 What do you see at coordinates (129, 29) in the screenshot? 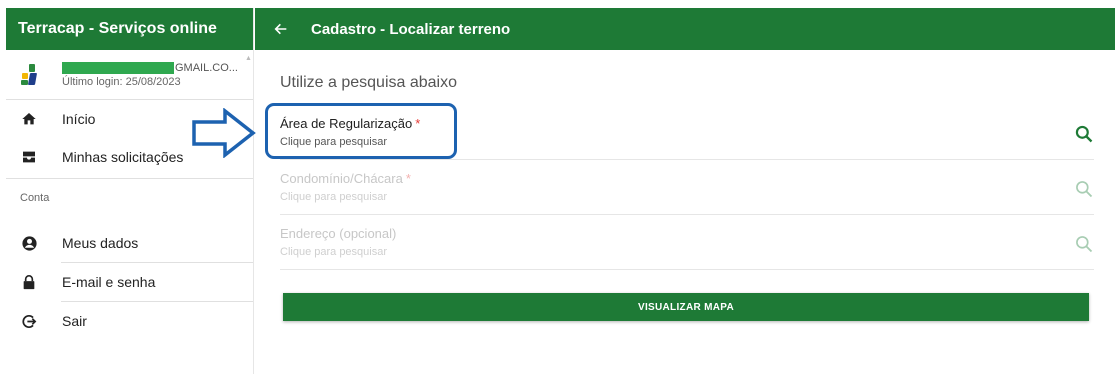
I see `sidebar-title: Terracap - Serviços online` at bounding box center [129, 29].